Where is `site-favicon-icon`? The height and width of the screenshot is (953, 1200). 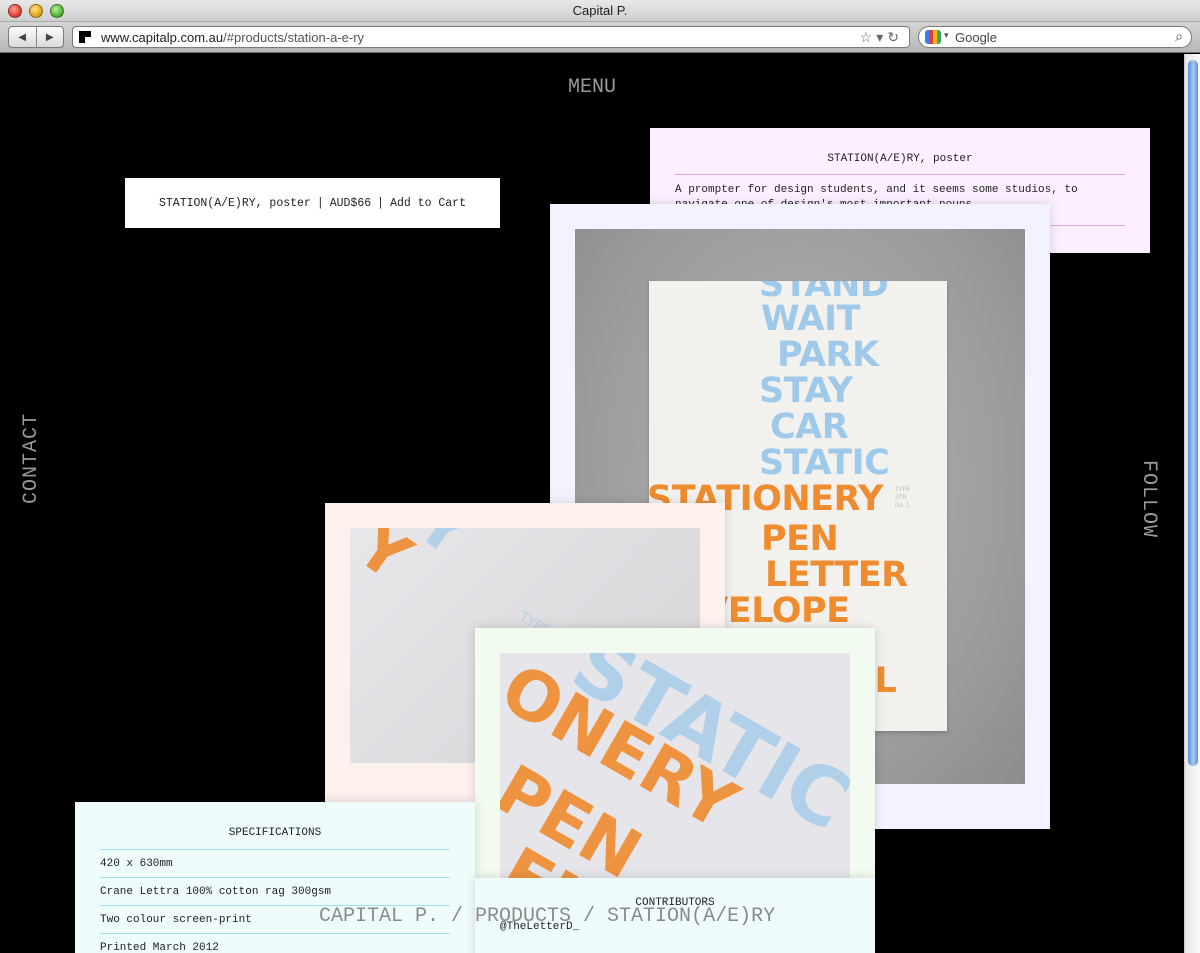
site-favicon-icon is located at coordinates (85, 37).